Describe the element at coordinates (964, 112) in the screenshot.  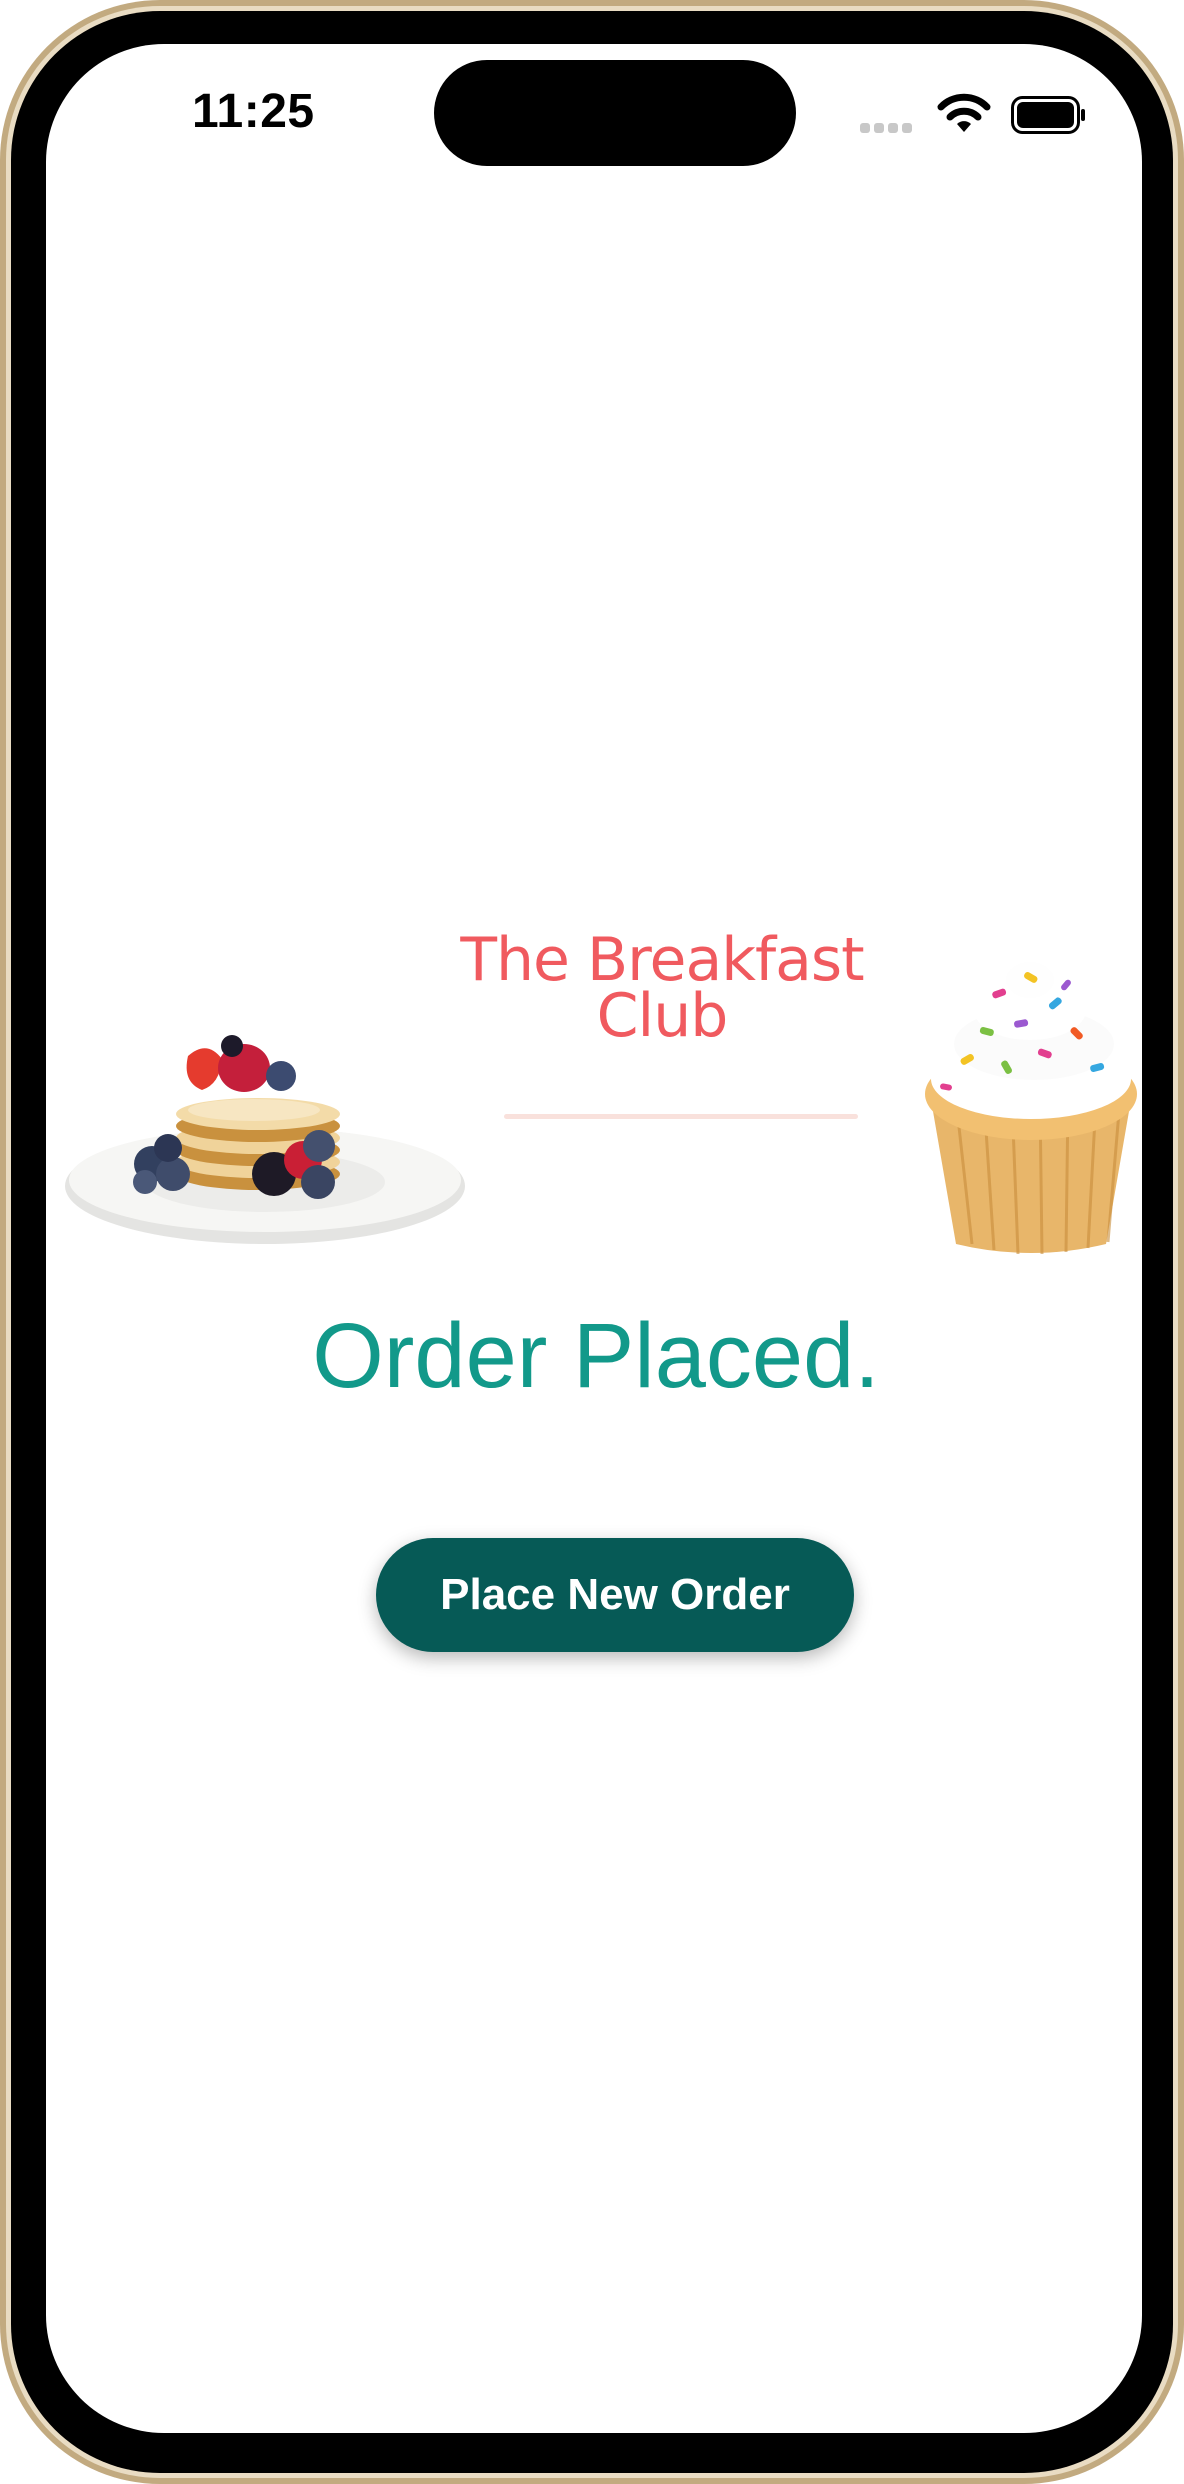
I see `wifi-icon` at that location.